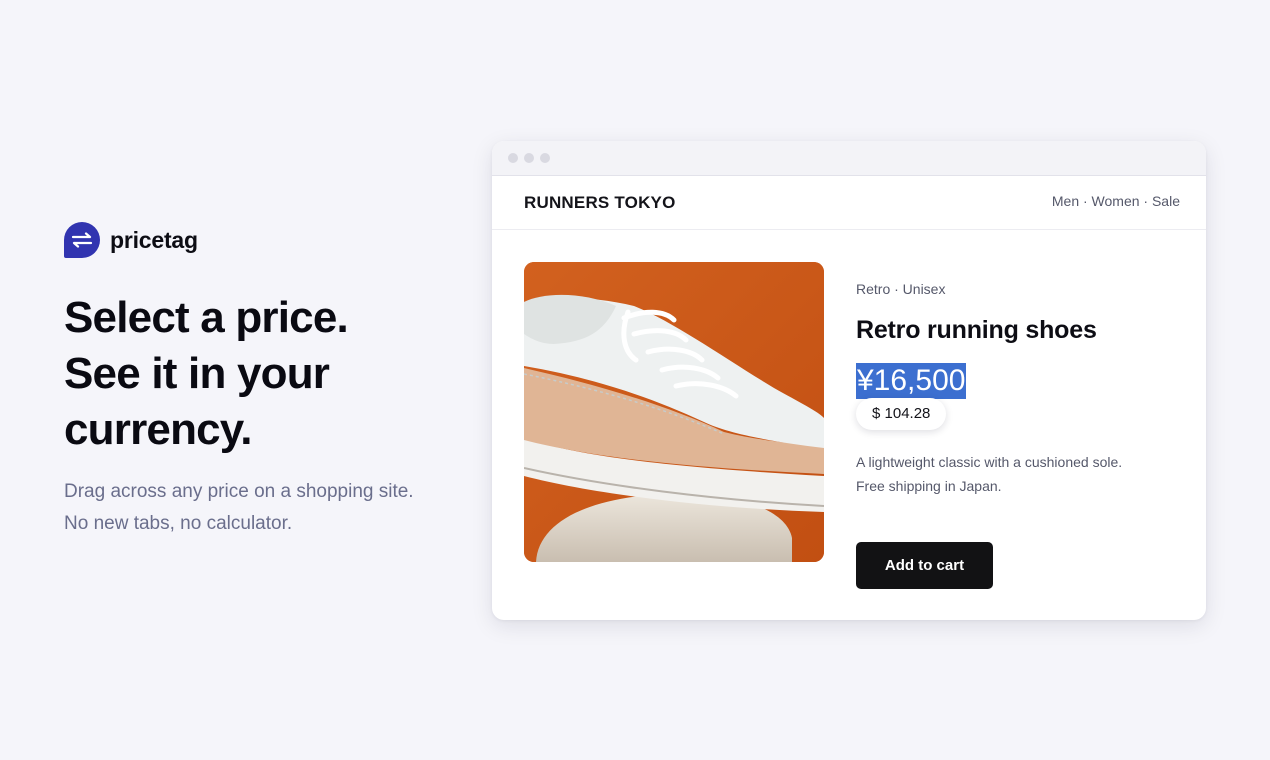 The image size is (1270, 760). Describe the element at coordinates (154, 239) in the screenshot. I see `brand-name: pricetag` at that location.